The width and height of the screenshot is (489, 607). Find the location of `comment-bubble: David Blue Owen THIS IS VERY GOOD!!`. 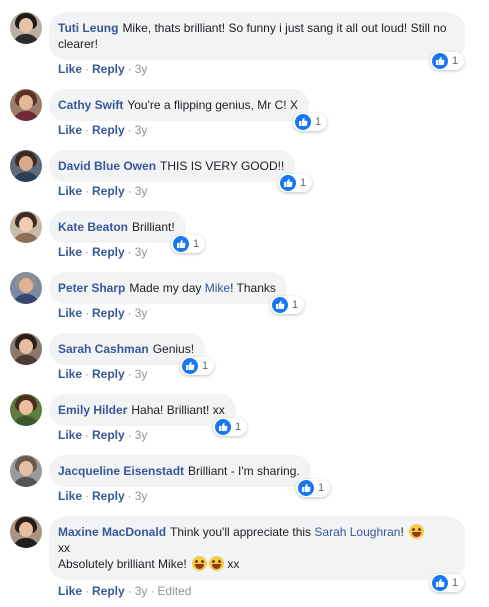

comment-bubble: David Blue Owen THIS IS VERY GOOD!! is located at coordinates (172, 166).